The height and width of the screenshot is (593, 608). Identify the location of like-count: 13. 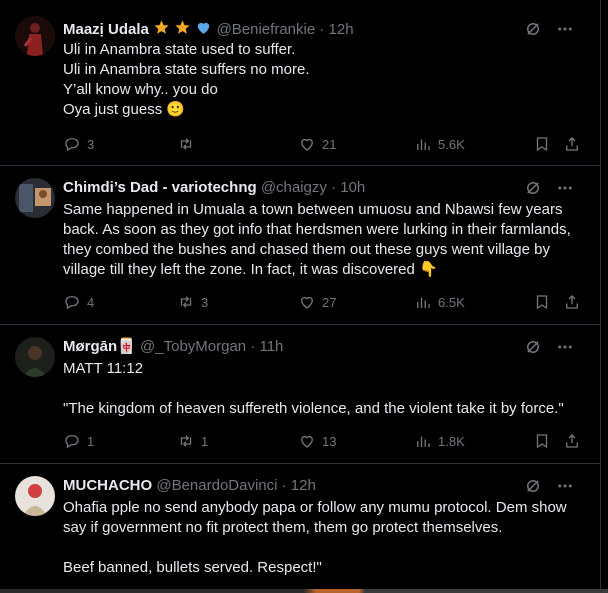
(329, 441).